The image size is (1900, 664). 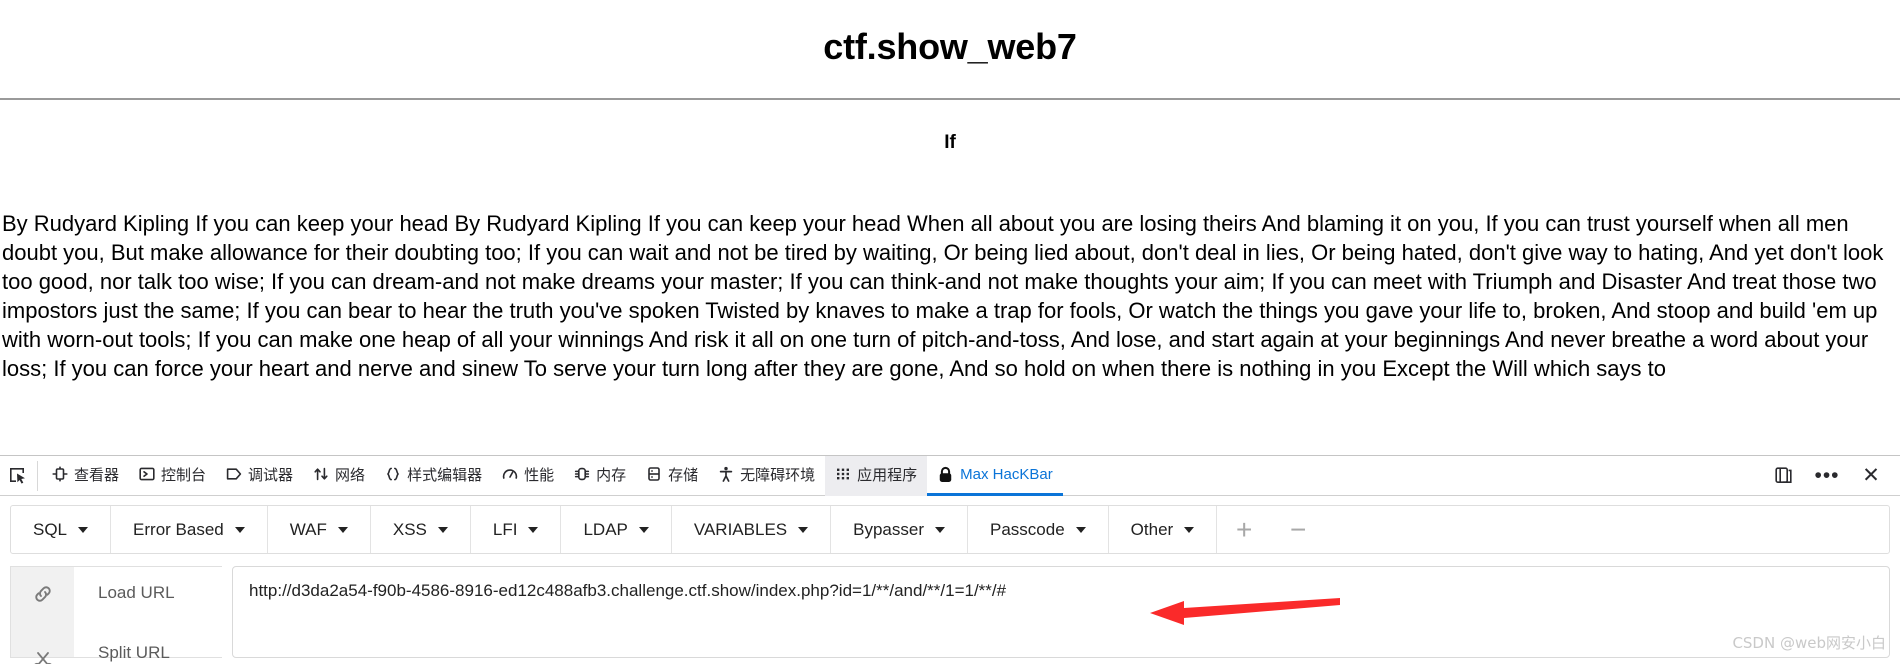 I want to click on button-label: XSS, so click(x=409, y=529).